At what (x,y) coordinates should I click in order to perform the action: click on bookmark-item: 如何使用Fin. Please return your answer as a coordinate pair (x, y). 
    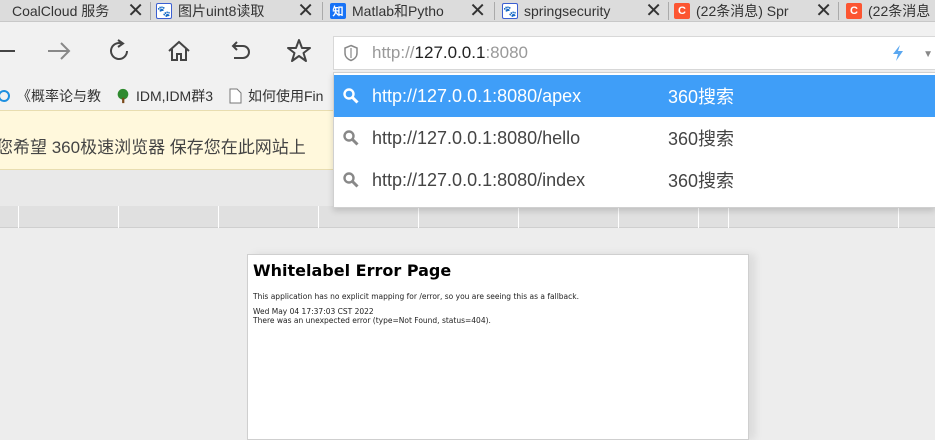
    Looking at the image, I should click on (275, 96).